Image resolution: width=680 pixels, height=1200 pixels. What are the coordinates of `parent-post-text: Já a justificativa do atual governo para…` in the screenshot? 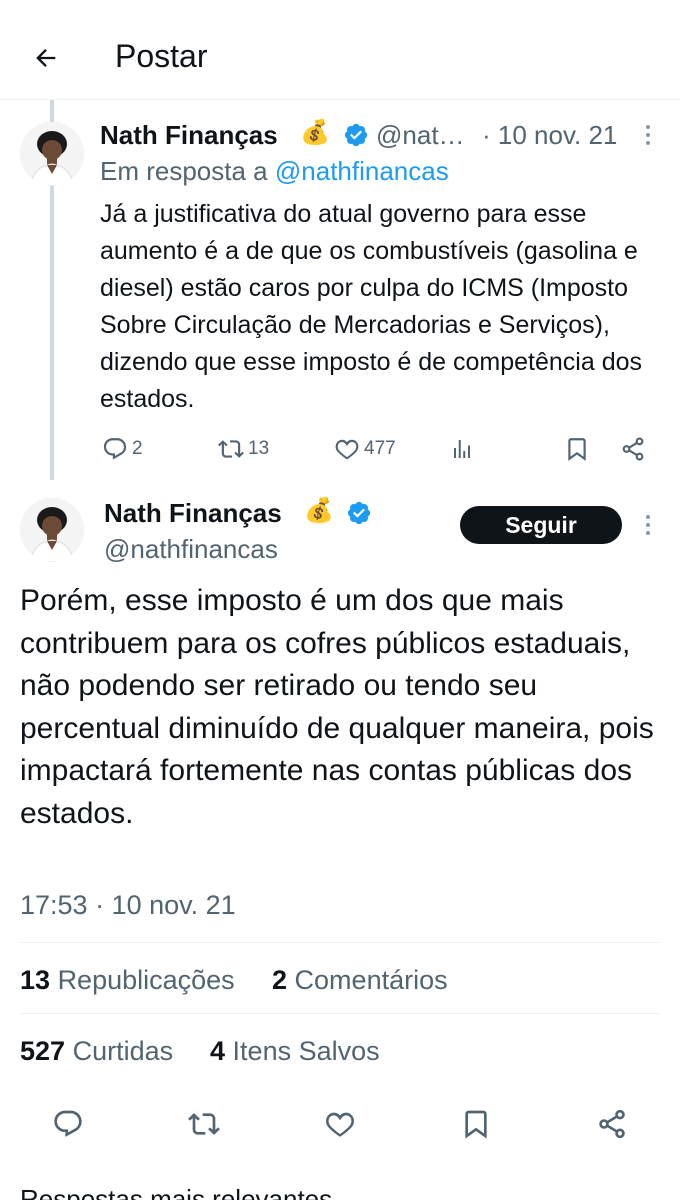 It's located at (371, 306).